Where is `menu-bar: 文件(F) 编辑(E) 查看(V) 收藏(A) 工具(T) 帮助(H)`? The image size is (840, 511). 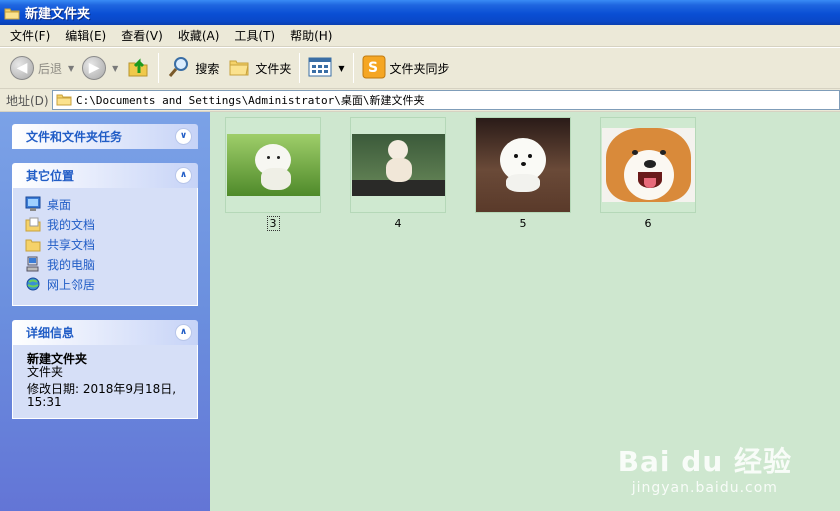 menu-bar: 文件(F) 编辑(E) 查看(V) 收藏(A) 工具(T) 帮助(H) is located at coordinates (420, 36).